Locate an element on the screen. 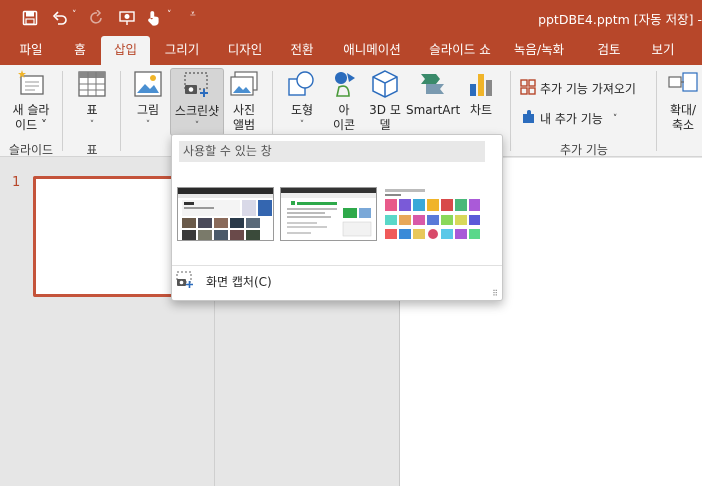  resize-grip-icon: ⠿ is located at coordinates (495, 293).